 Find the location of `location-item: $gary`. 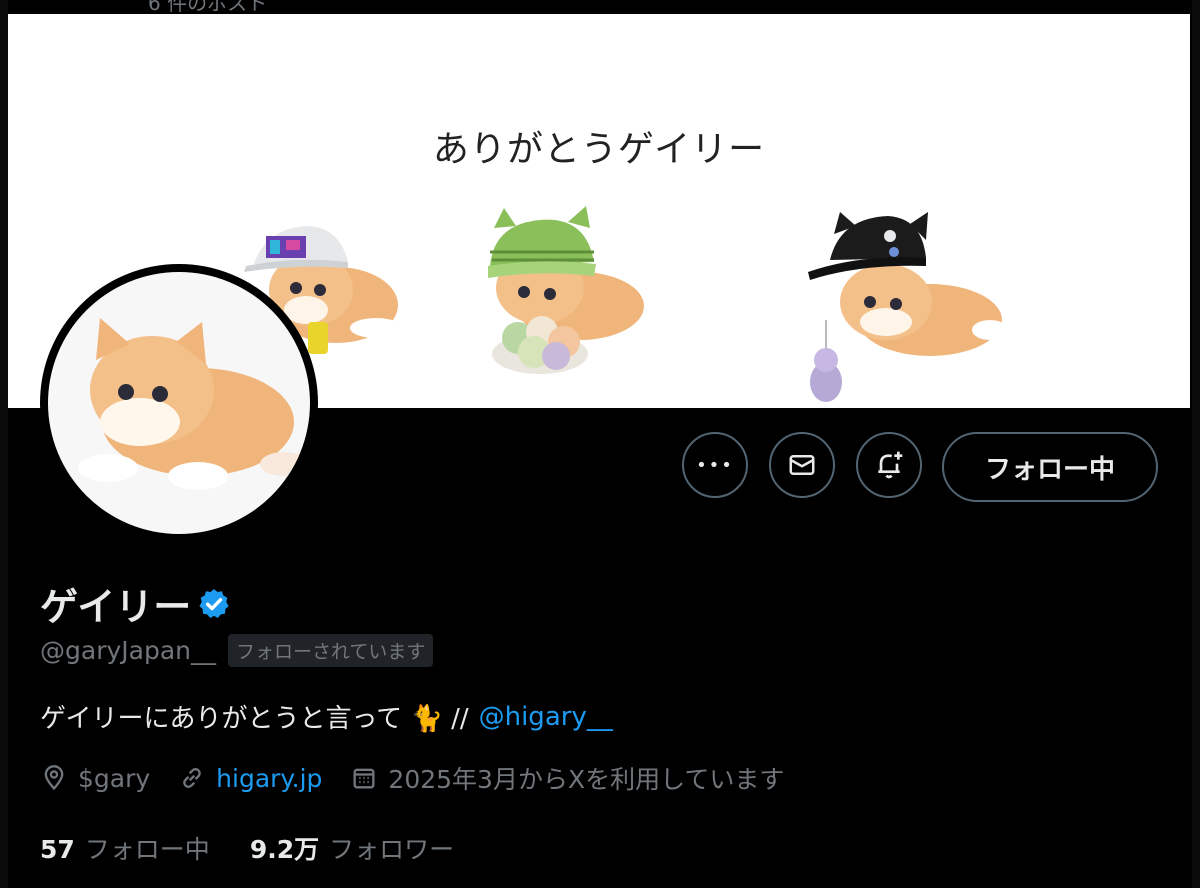

location-item: $gary is located at coordinates (95, 778).